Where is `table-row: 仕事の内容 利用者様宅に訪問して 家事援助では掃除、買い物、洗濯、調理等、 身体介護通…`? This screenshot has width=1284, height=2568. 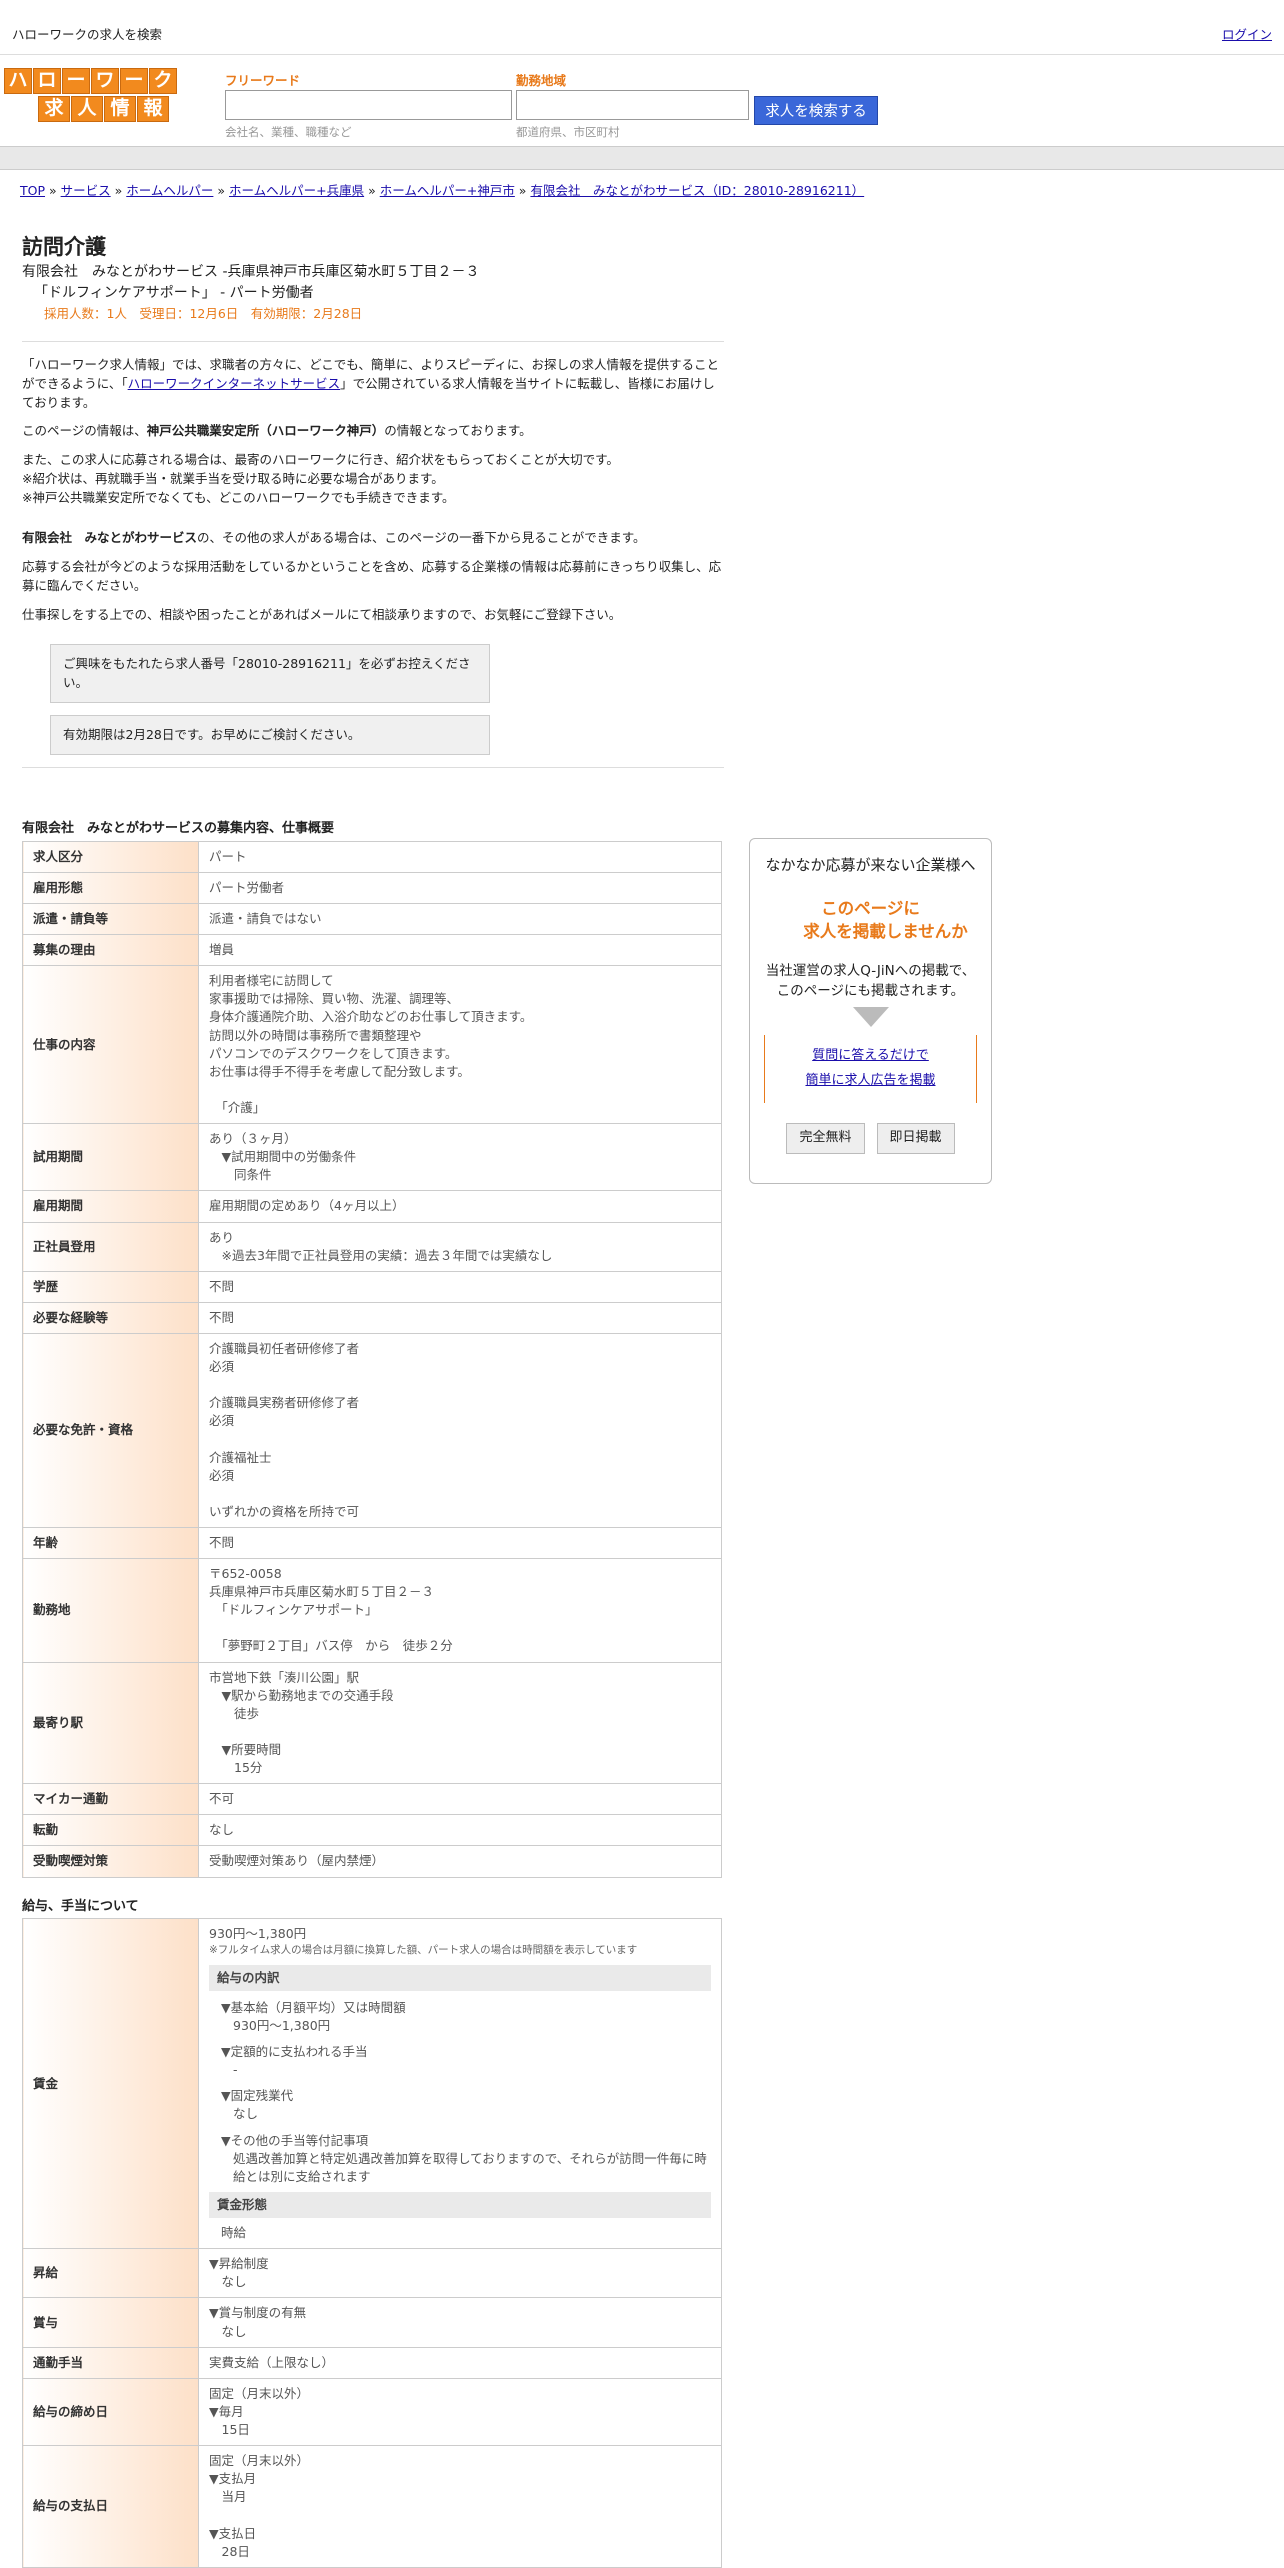
table-row: 仕事の内容 利用者様宅に訪問して 家事援助では掃除、買い物、洗濯、調理等、 身体介護通… is located at coordinates (372, 1044).